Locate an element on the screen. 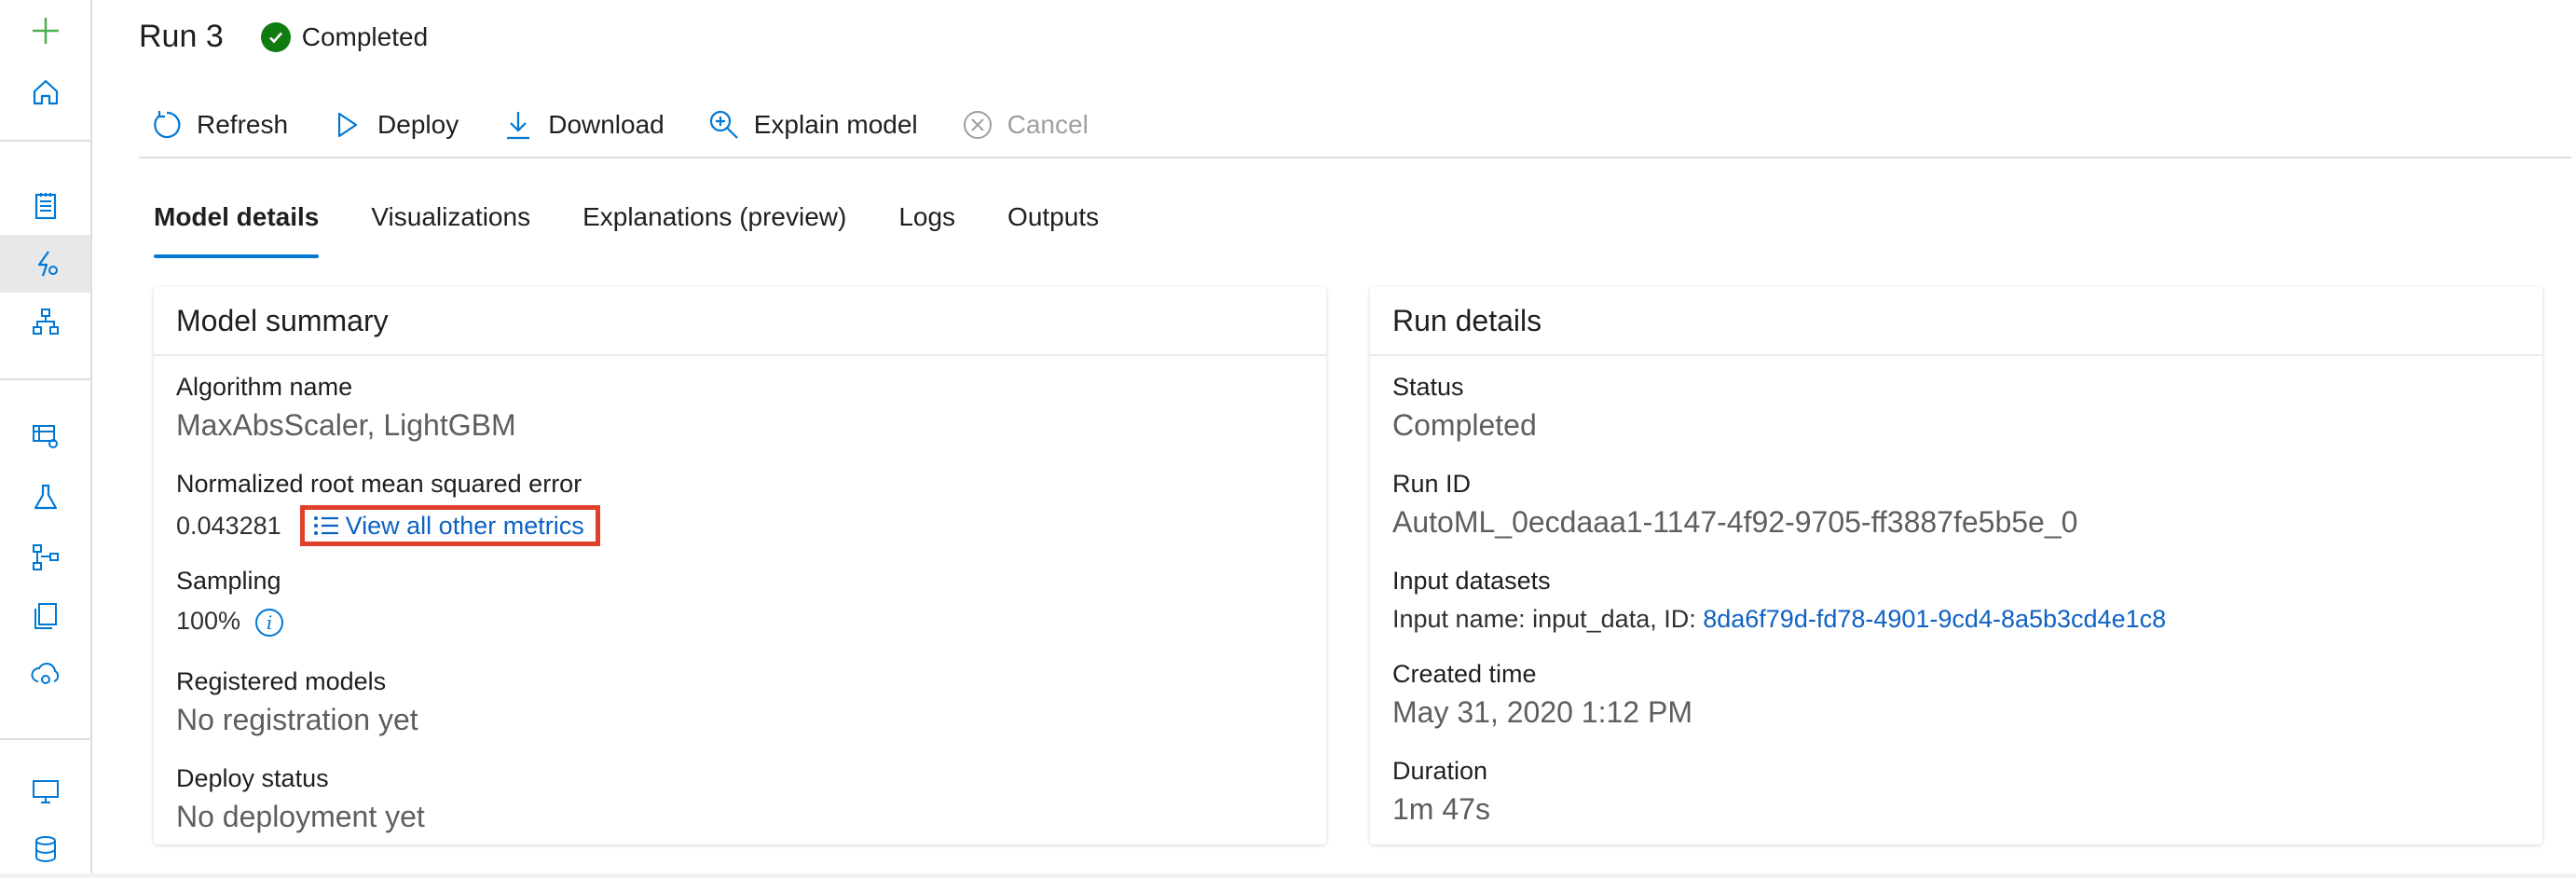  pipelines-icon is located at coordinates (45, 557).